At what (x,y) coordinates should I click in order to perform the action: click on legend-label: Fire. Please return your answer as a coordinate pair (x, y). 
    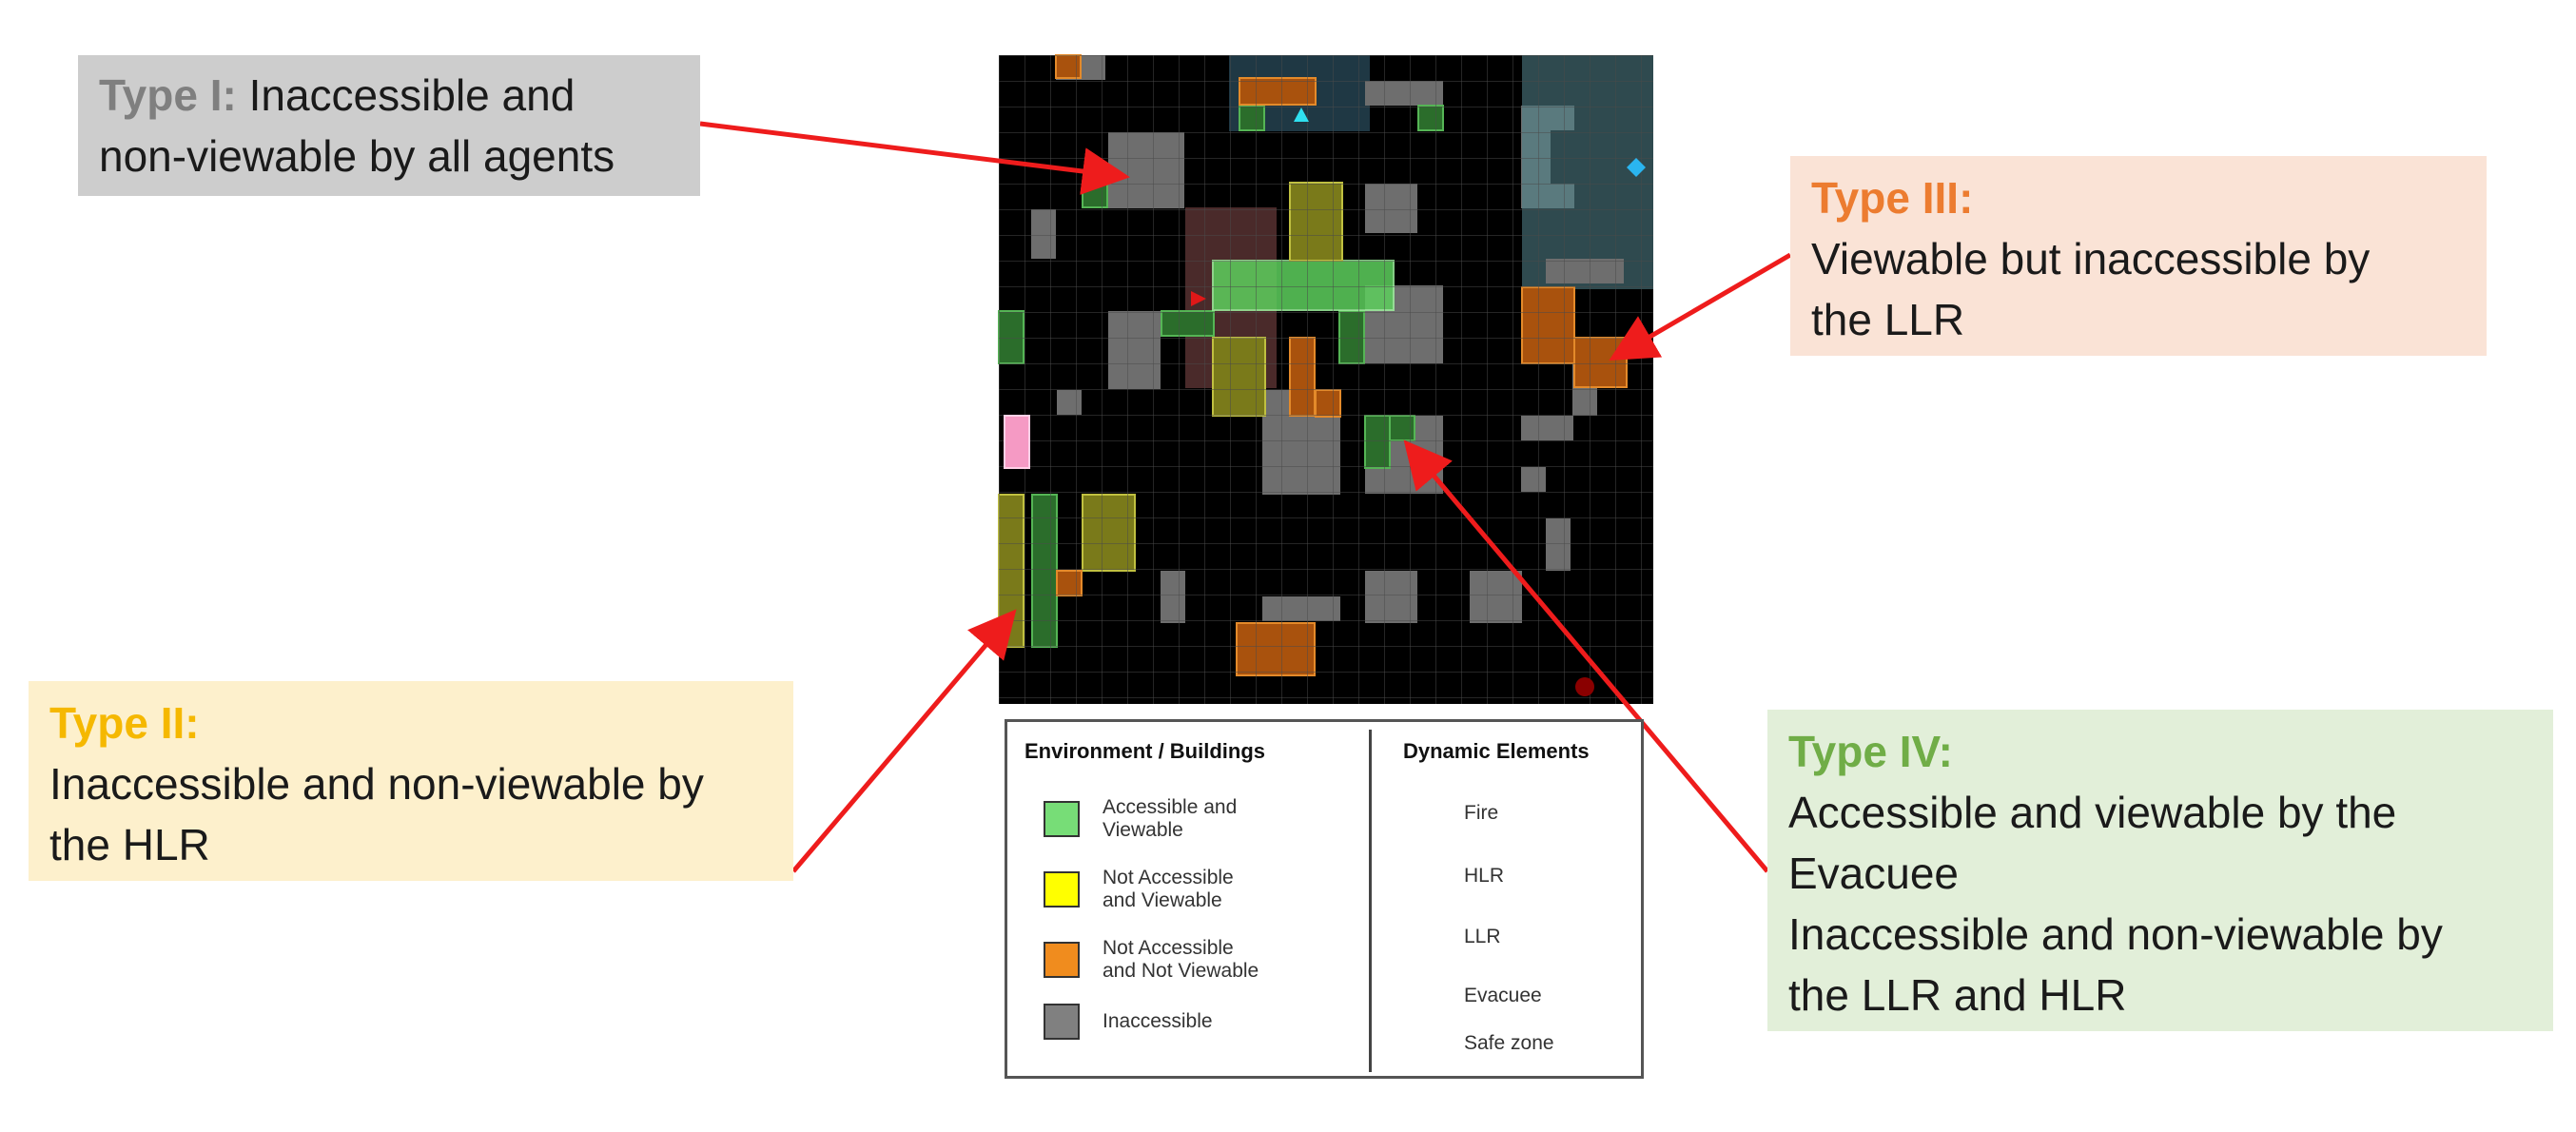
    Looking at the image, I should click on (1482, 813).